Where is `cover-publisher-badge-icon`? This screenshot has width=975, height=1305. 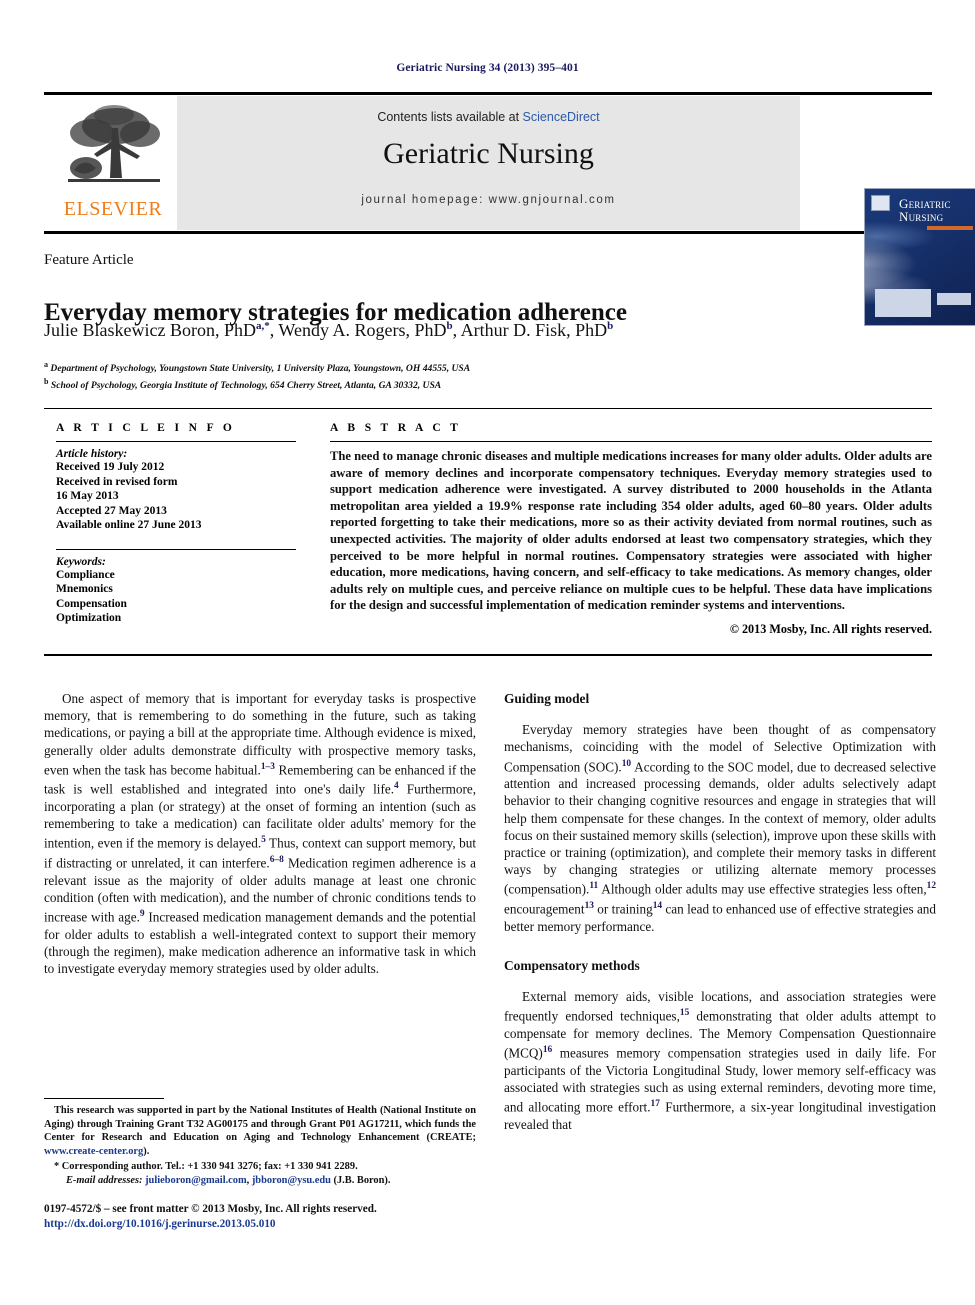 cover-publisher-badge-icon is located at coordinates (880, 203).